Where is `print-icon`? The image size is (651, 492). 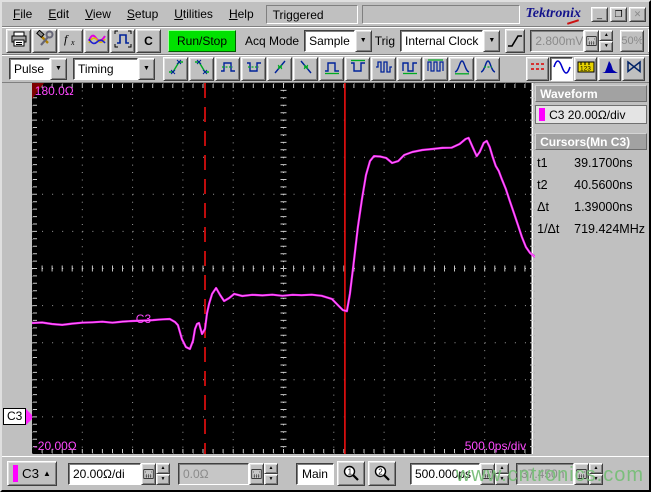
print-icon is located at coordinates (19, 40).